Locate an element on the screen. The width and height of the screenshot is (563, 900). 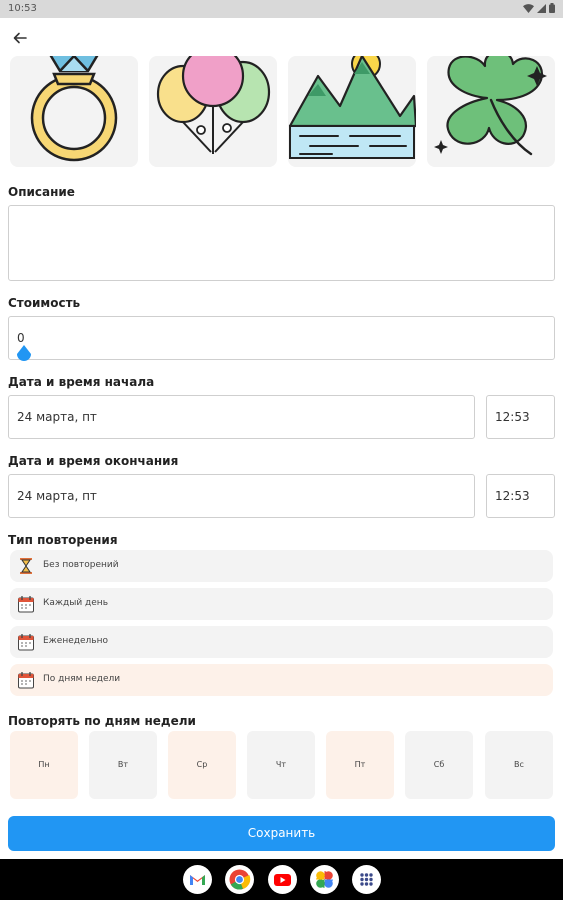
gmail-icon is located at coordinates (197, 879).